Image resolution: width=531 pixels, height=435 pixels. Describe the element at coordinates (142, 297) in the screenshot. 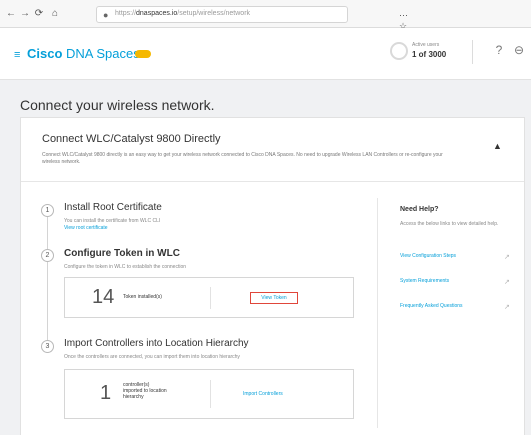

I see `token-count-label: Token installed(s)` at that location.